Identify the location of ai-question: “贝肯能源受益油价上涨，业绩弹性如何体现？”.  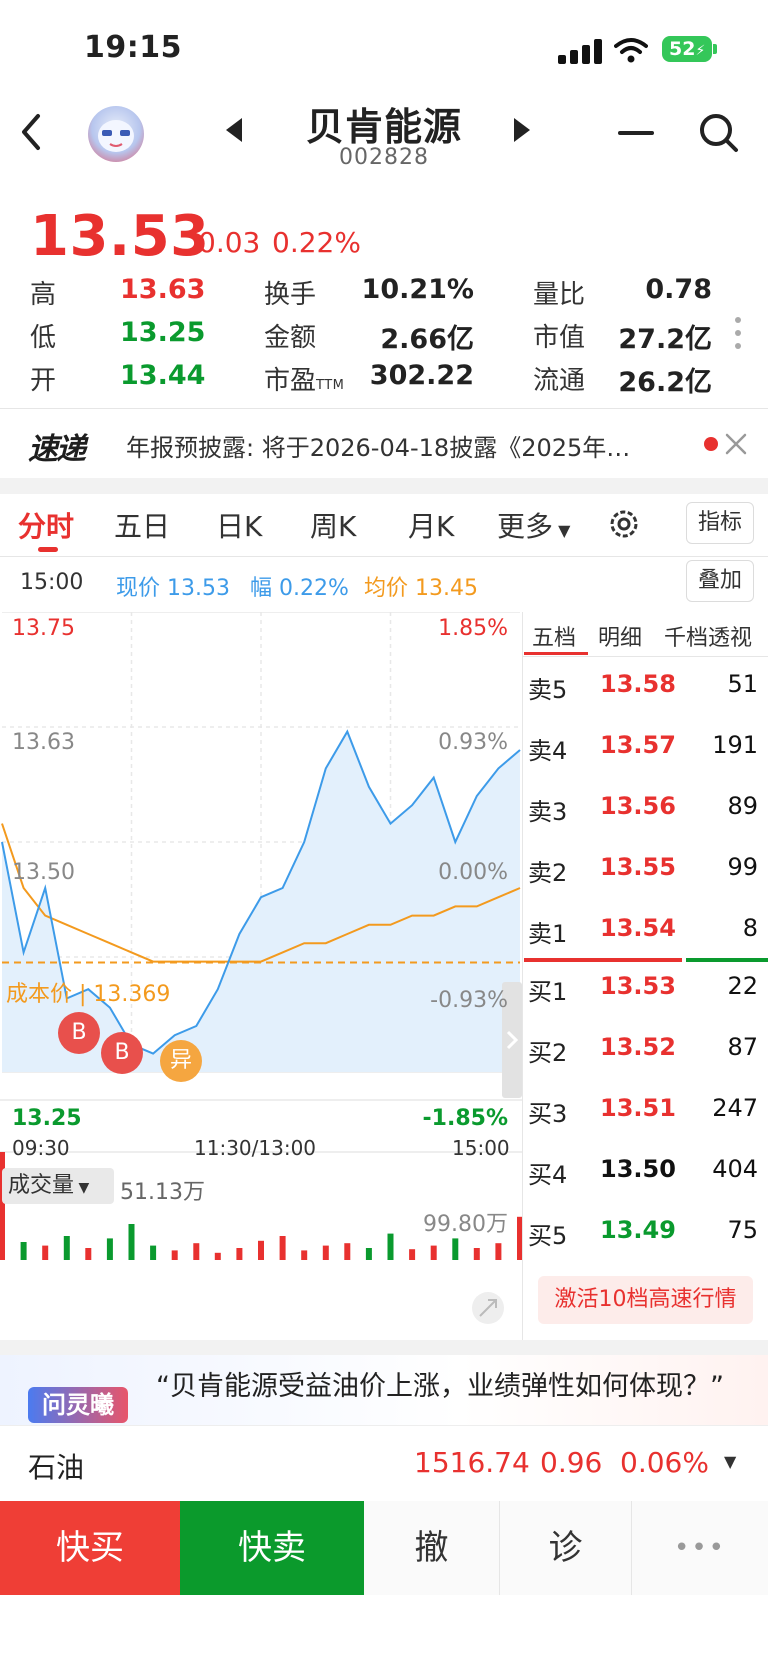
(456, 1398).